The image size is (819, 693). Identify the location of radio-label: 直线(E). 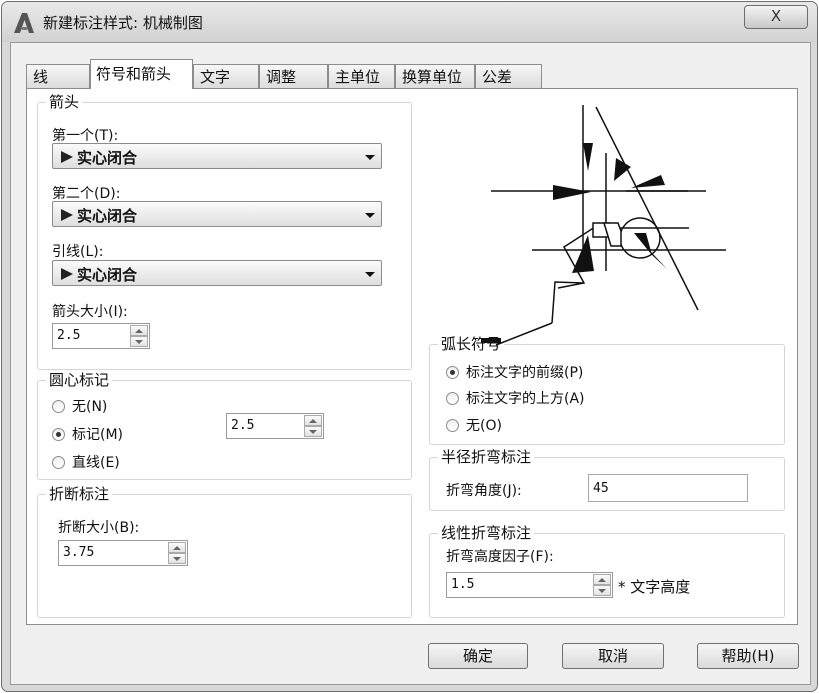
(96, 463).